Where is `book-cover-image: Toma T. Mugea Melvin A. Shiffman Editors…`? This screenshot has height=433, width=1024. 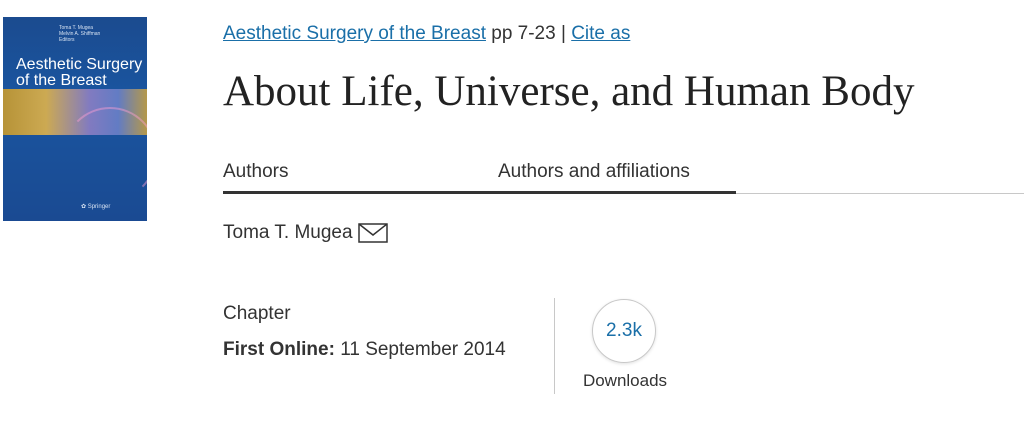
book-cover-image: Toma T. Mugea Melvin A. Shiffman Editors… is located at coordinates (75, 119).